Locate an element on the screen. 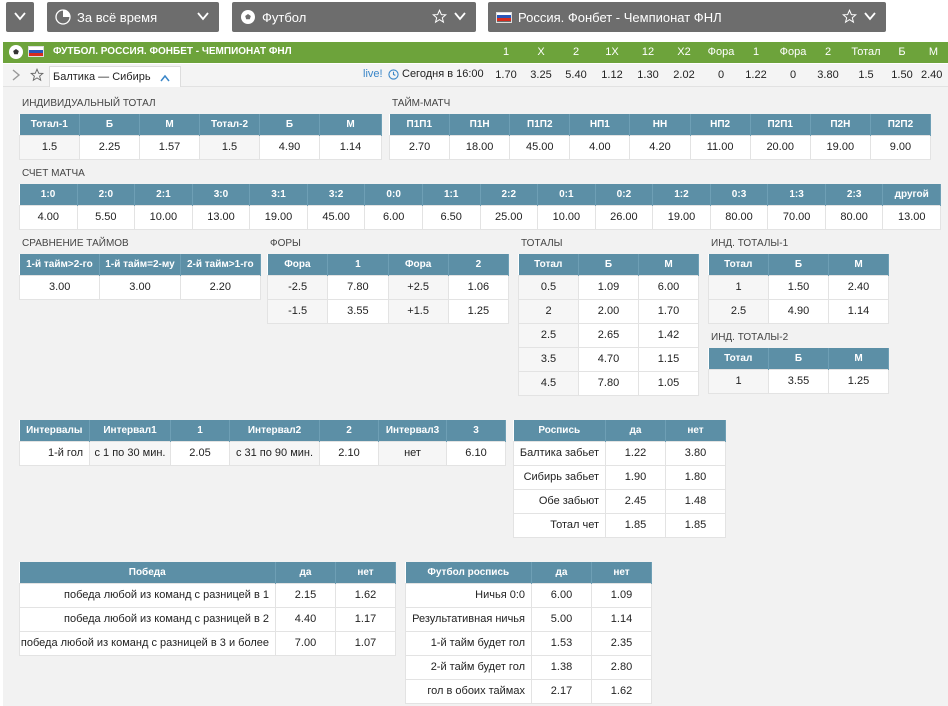 This screenshot has height=706, width=948. period-dropdown: За всё время is located at coordinates (133, 17).